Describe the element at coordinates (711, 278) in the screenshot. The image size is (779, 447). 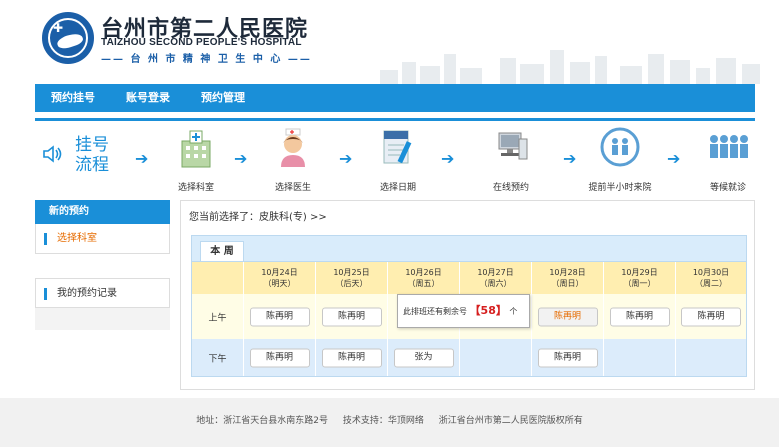
I see `day-header: 10月30日 （周二）` at that location.